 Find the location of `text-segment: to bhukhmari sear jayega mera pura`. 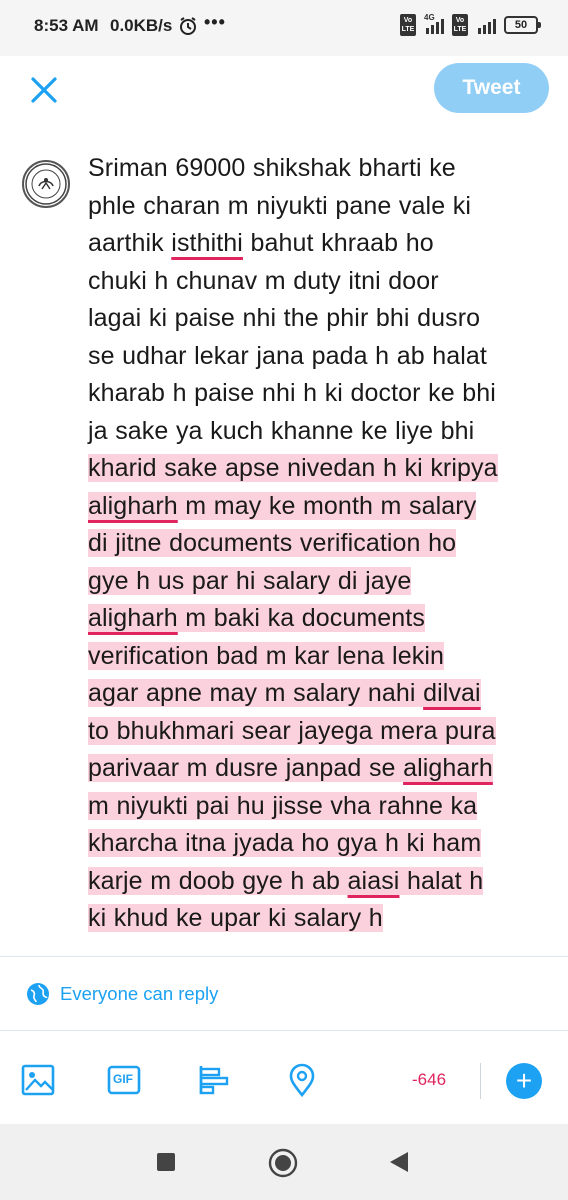

text-segment: to bhukhmari sear jayega mera pura is located at coordinates (292, 730).